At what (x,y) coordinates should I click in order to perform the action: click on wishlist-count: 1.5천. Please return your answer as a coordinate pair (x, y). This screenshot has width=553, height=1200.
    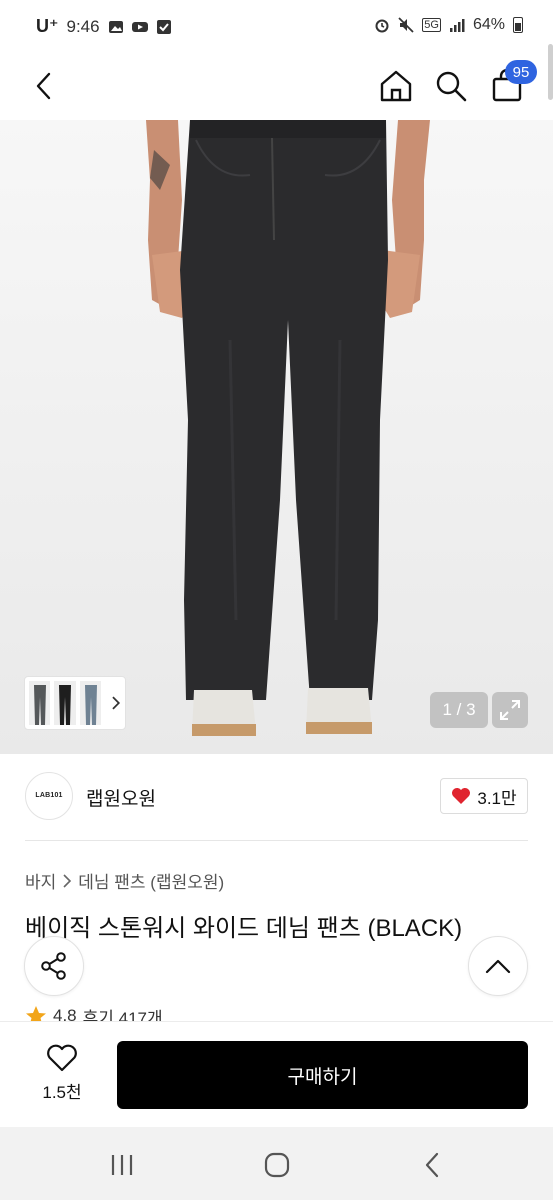
    Looking at the image, I should click on (62, 1092).